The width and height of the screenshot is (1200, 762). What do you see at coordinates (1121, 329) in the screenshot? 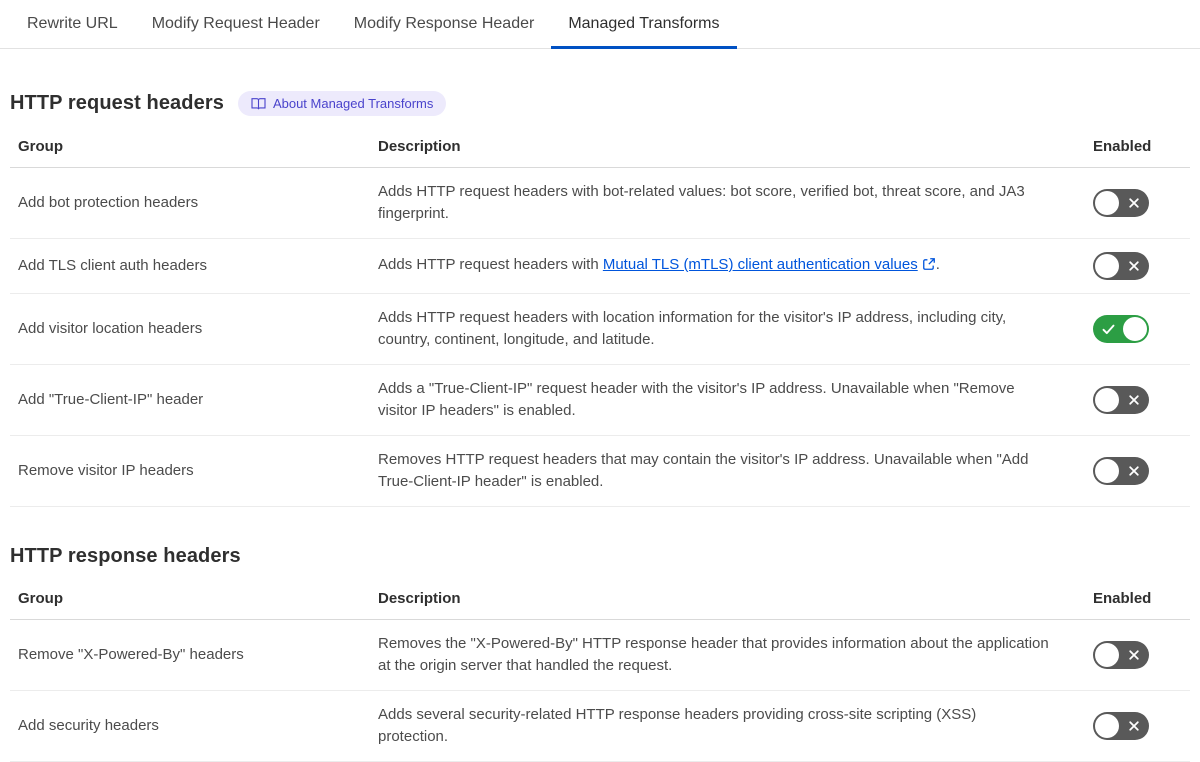
I see `enabled-toggle-on` at bounding box center [1121, 329].